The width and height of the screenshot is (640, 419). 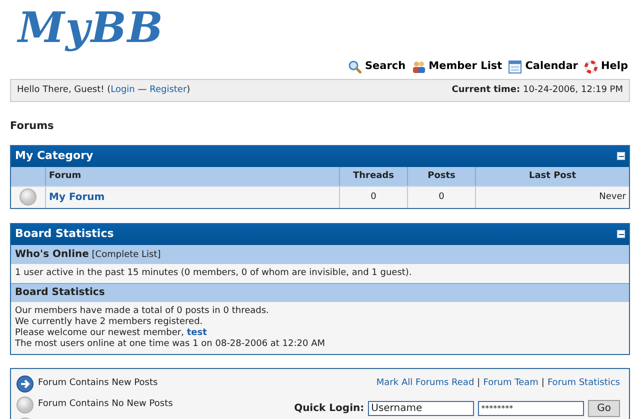 I want to click on footer-link: Forum Statistics, so click(x=583, y=383).